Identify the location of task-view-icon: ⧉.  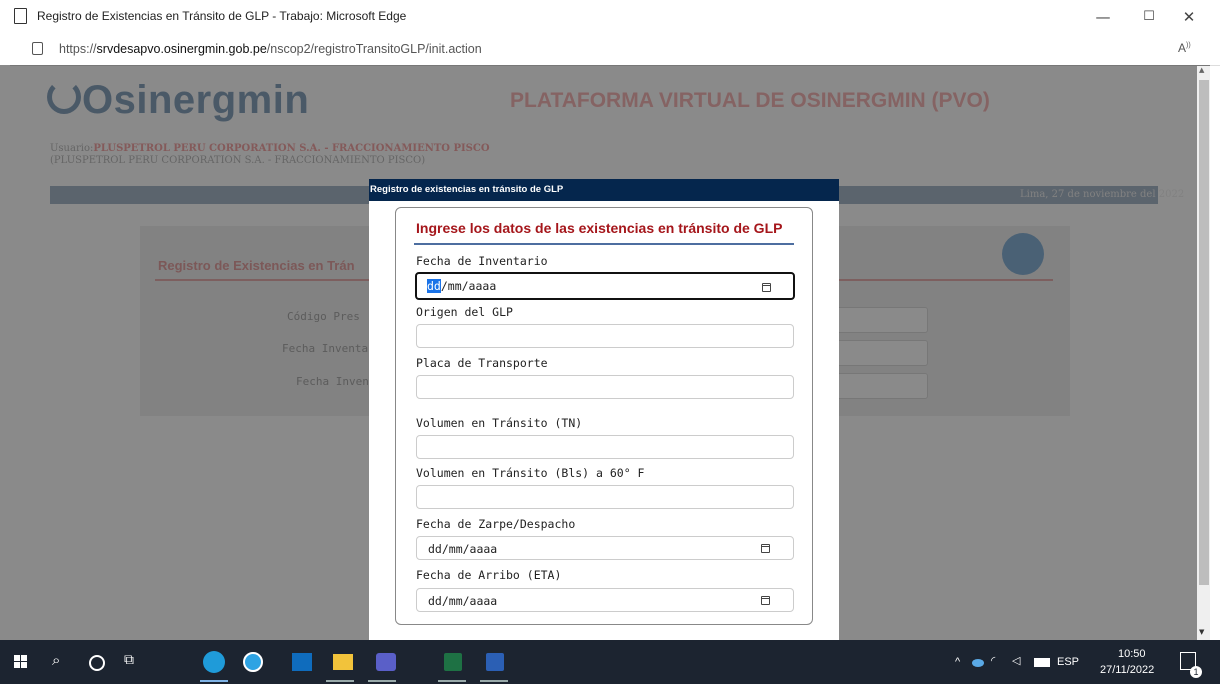
(129, 659).